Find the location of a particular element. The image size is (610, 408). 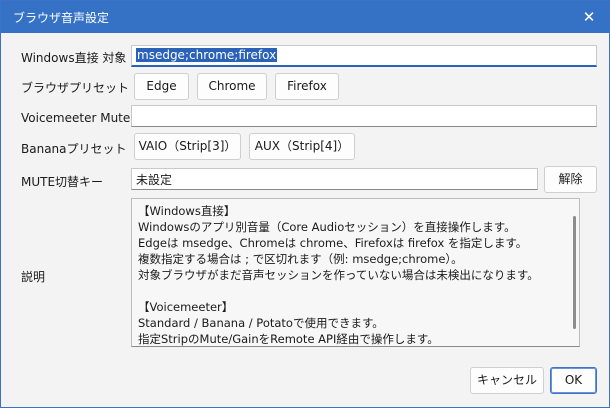

aux-strip-button: AUX（Strip[4]） is located at coordinates (302, 146).